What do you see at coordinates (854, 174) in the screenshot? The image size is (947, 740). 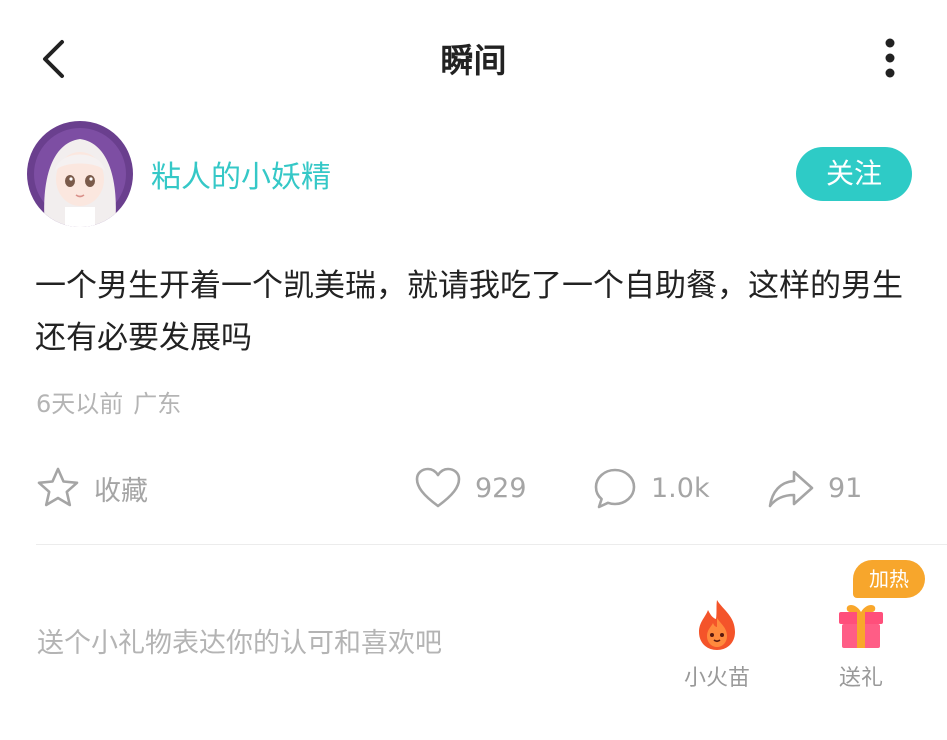 I see `follow-button: 关注` at bounding box center [854, 174].